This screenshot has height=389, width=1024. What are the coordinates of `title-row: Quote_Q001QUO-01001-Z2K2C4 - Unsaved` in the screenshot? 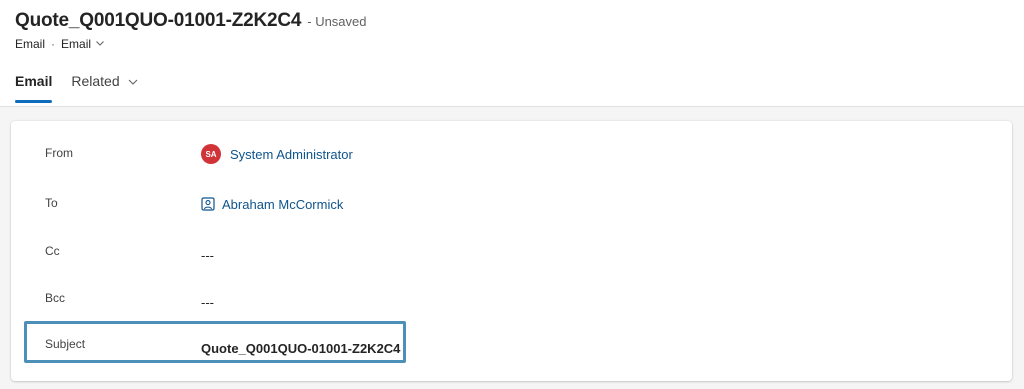 It's located at (191, 21).